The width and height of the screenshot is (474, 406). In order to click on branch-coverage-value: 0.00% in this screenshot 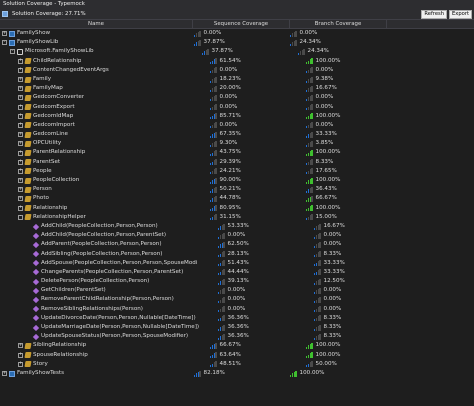, I will do `click(332, 244)`.